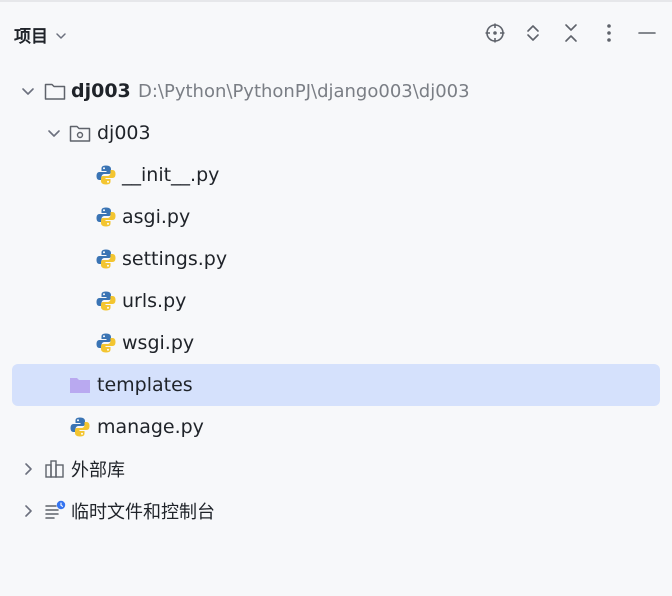 The image size is (672, 596). Describe the element at coordinates (336, 32) in the screenshot. I see `project-tool-window-header: 项目` at that location.